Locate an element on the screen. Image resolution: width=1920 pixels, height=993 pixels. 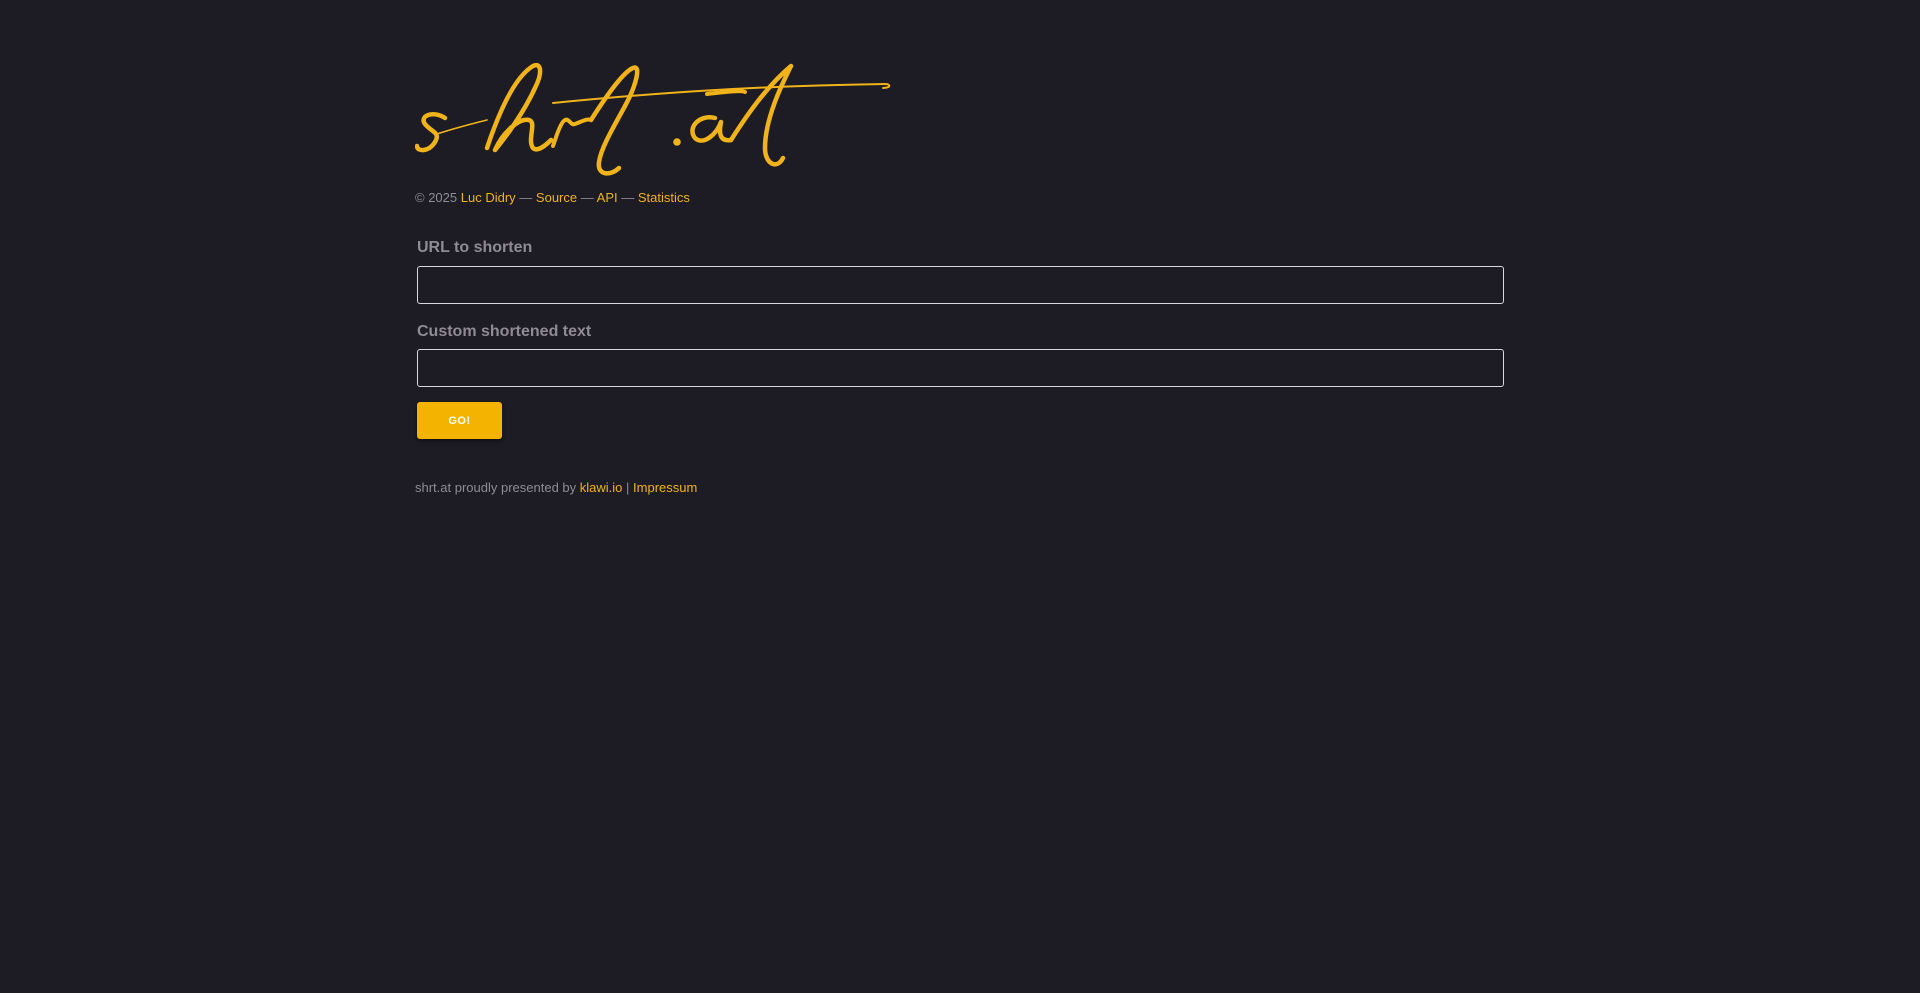
api-link: API is located at coordinates (607, 197).